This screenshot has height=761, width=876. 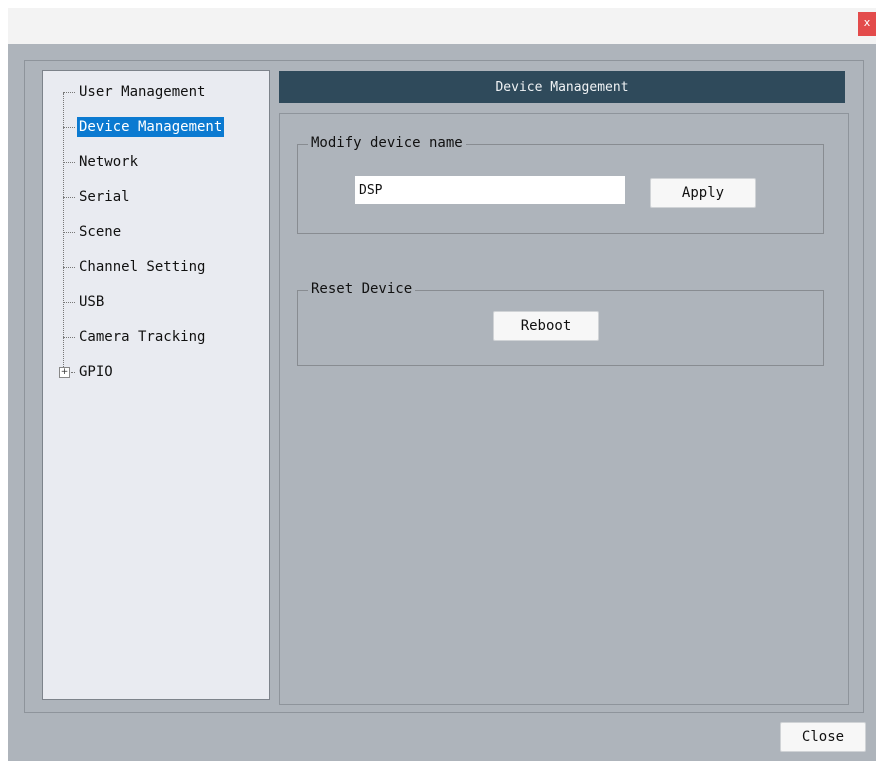 I want to click on tree-item-label: Network, so click(x=109, y=162).